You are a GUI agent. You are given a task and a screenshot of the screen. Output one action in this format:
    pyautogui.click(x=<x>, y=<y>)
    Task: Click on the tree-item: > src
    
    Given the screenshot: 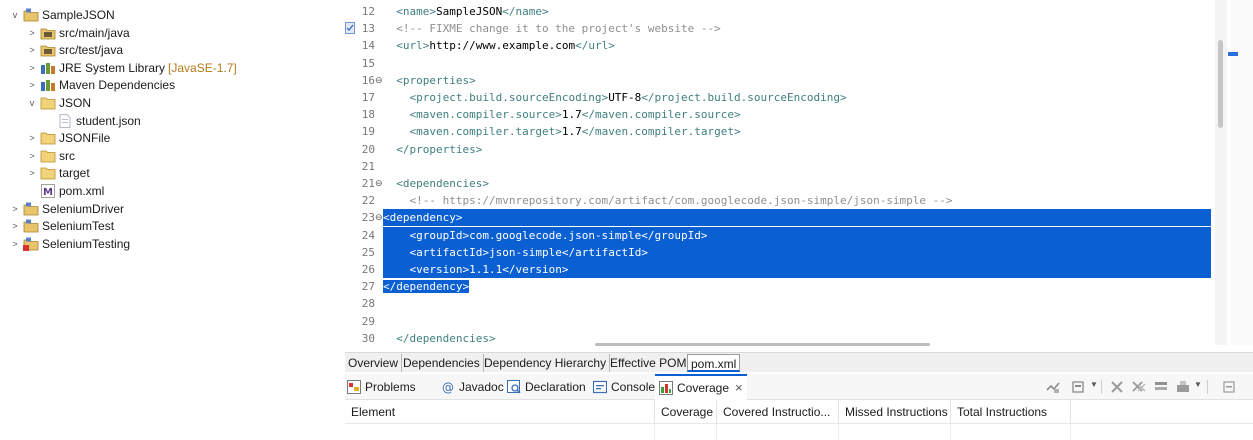 What is the action you would take?
    pyautogui.click(x=51, y=156)
    